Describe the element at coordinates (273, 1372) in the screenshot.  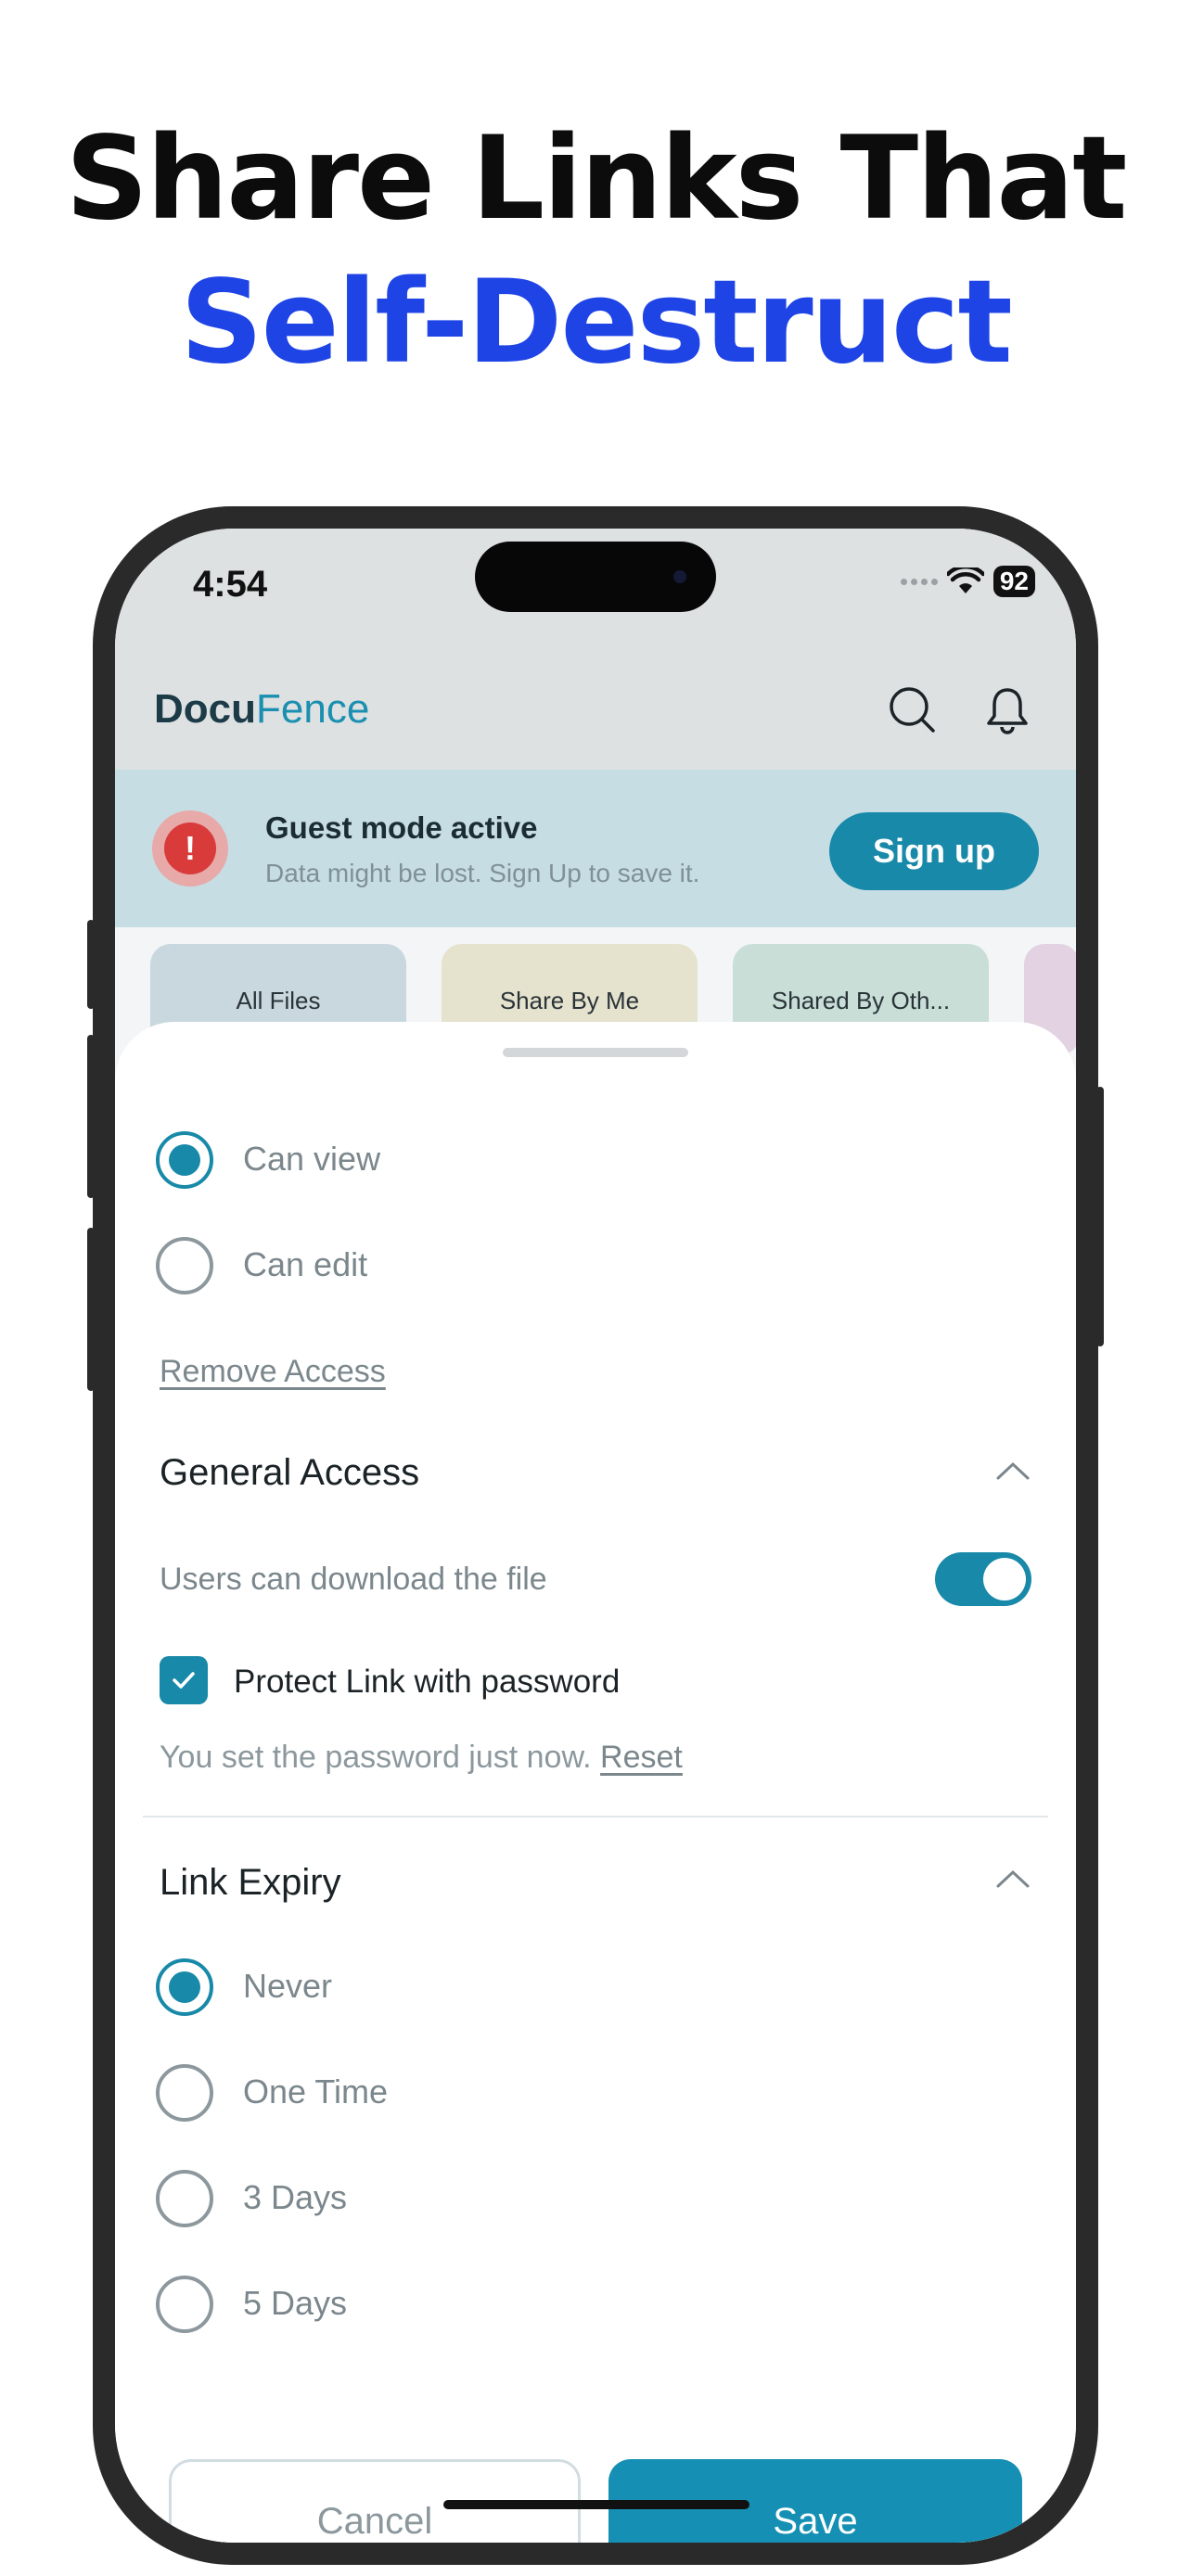
I see `remove-access-link: Remove Access` at that location.